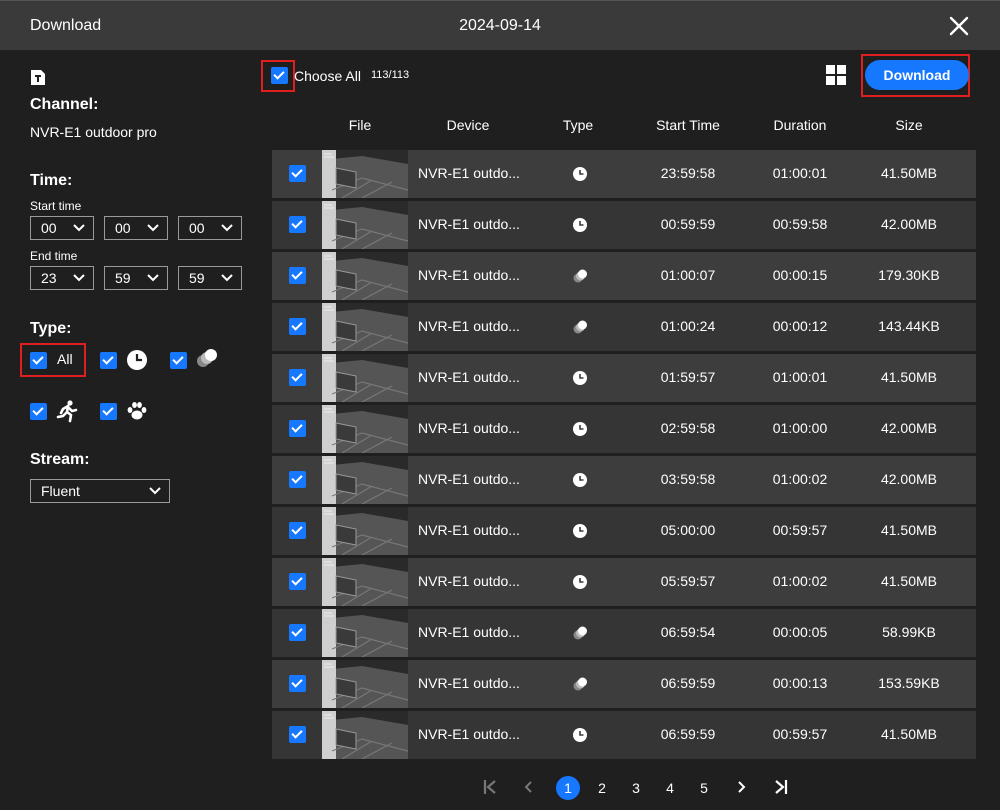  Describe the element at coordinates (60, 459) in the screenshot. I see `stream-label: Stream:` at that location.